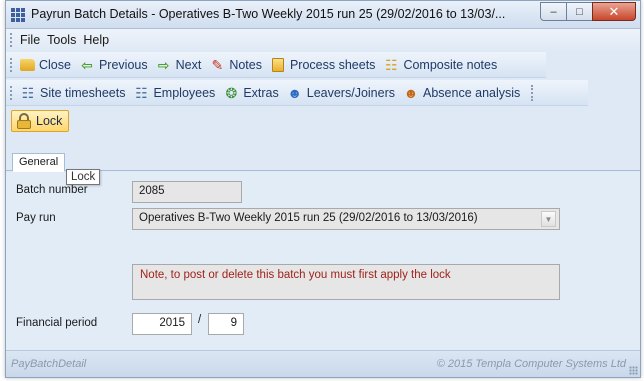  What do you see at coordinates (450, 64) in the screenshot?
I see `composite-notes-label: Composite notes` at bounding box center [450, 64].